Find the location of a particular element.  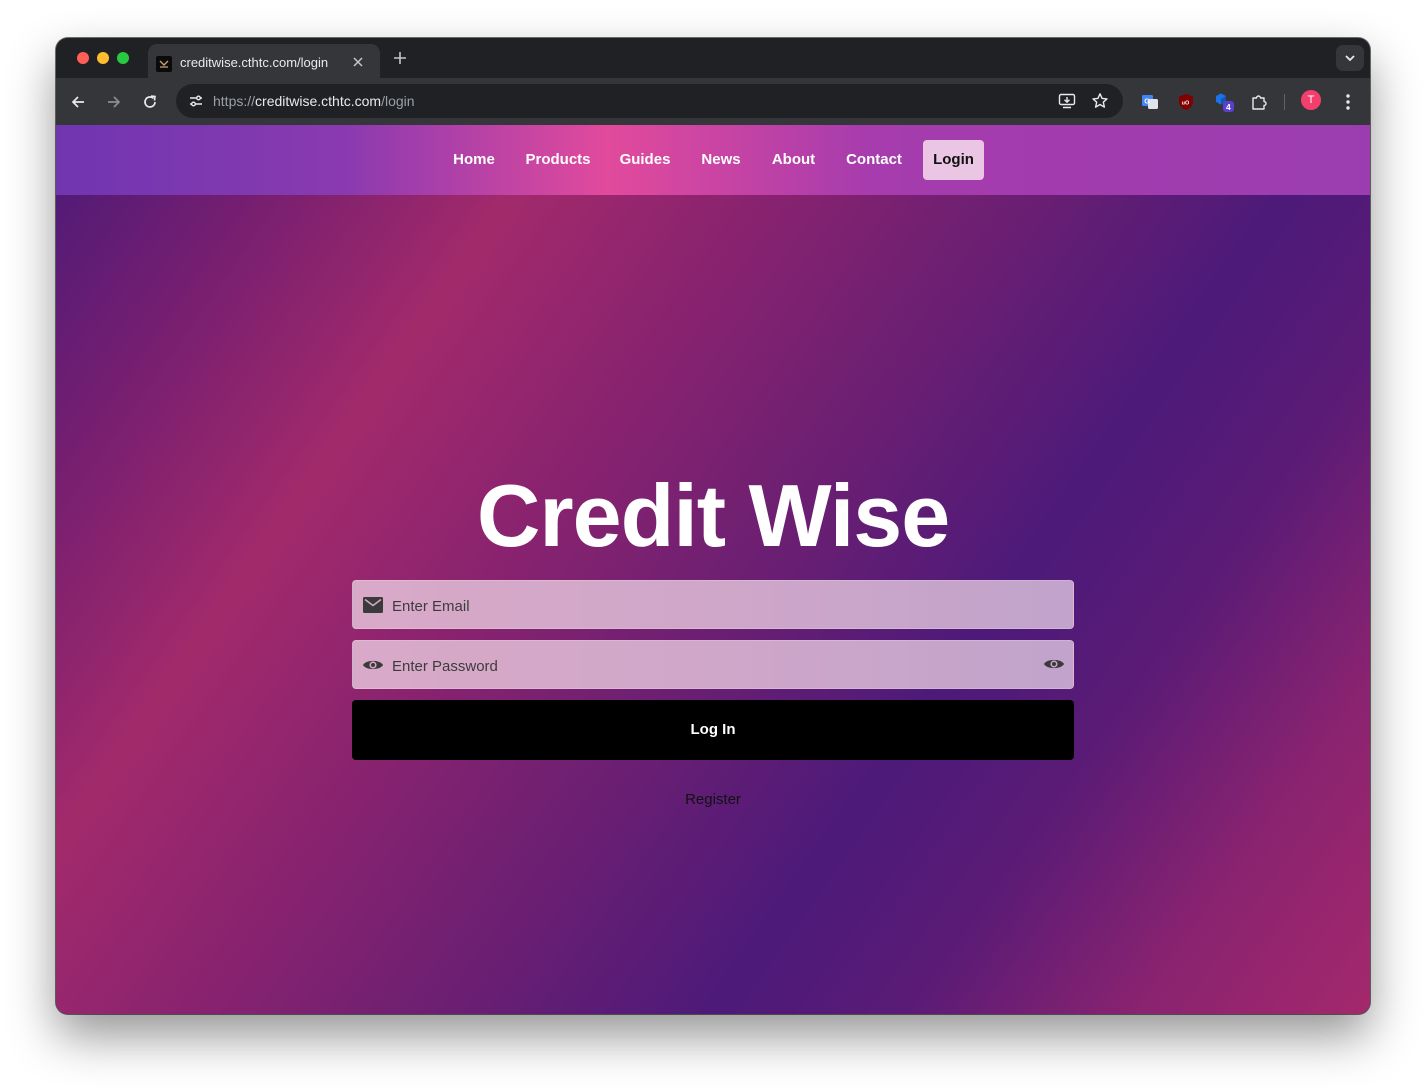

new-tab-icon is located at coordinates (400, 58).